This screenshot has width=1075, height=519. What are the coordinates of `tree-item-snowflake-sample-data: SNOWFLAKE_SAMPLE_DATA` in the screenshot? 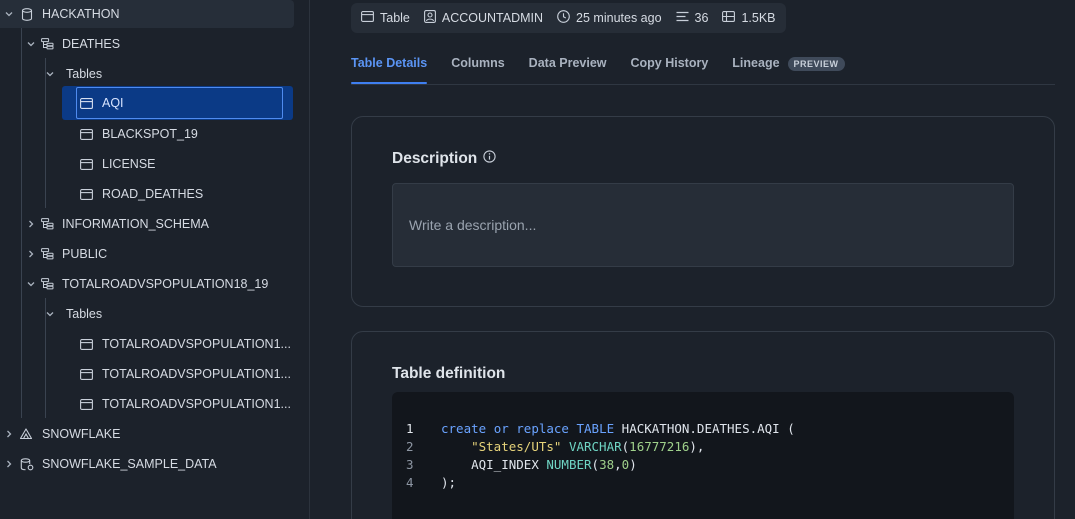 It's located at (150, 464).